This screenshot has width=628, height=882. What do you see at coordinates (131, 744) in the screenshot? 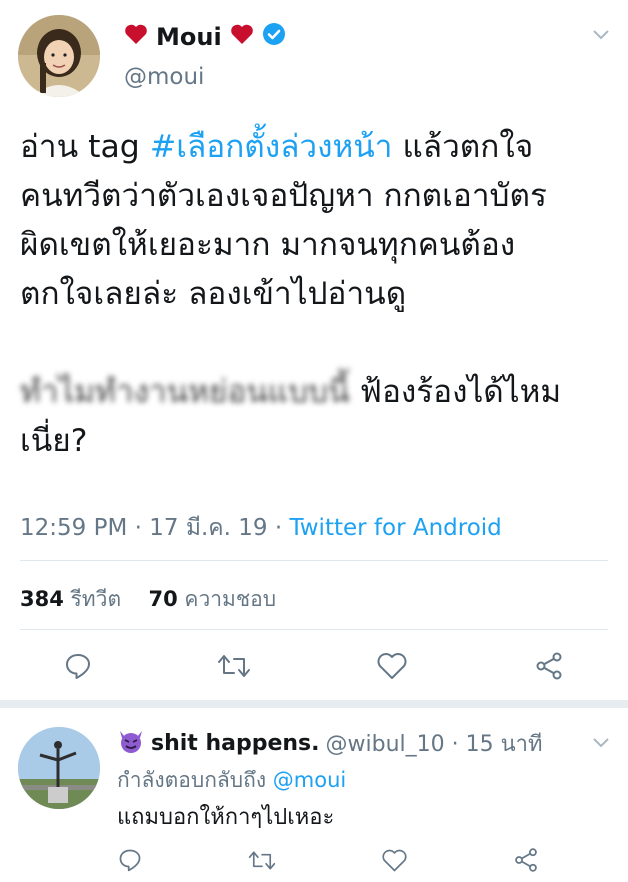
I see `devil-emoji-icon` at bounding box center [131, 744].